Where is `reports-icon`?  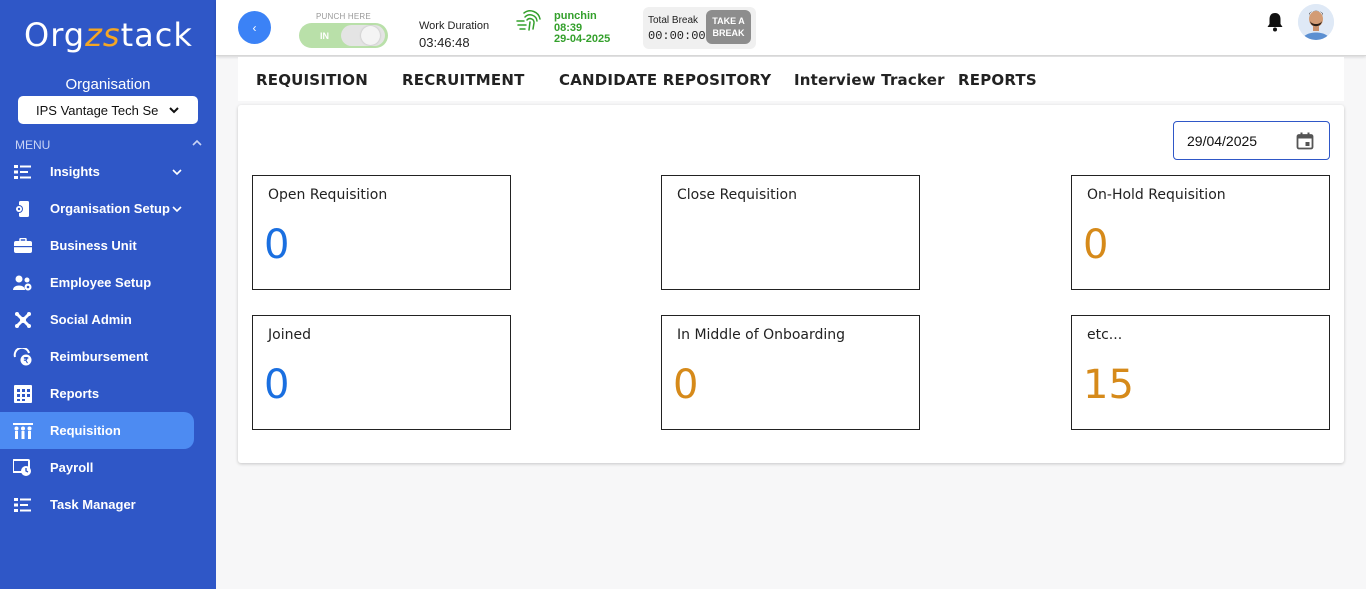 reports-icon is located at coordinates (23, 394).